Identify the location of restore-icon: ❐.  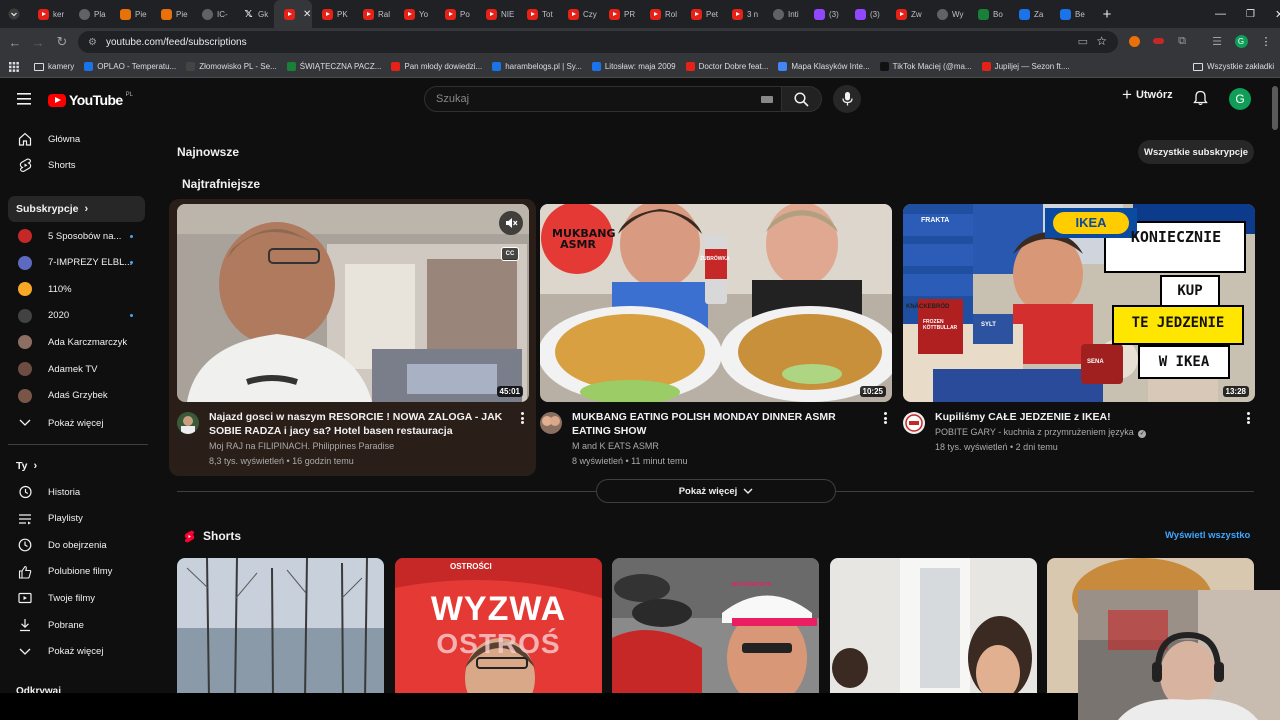
(1250, 14).